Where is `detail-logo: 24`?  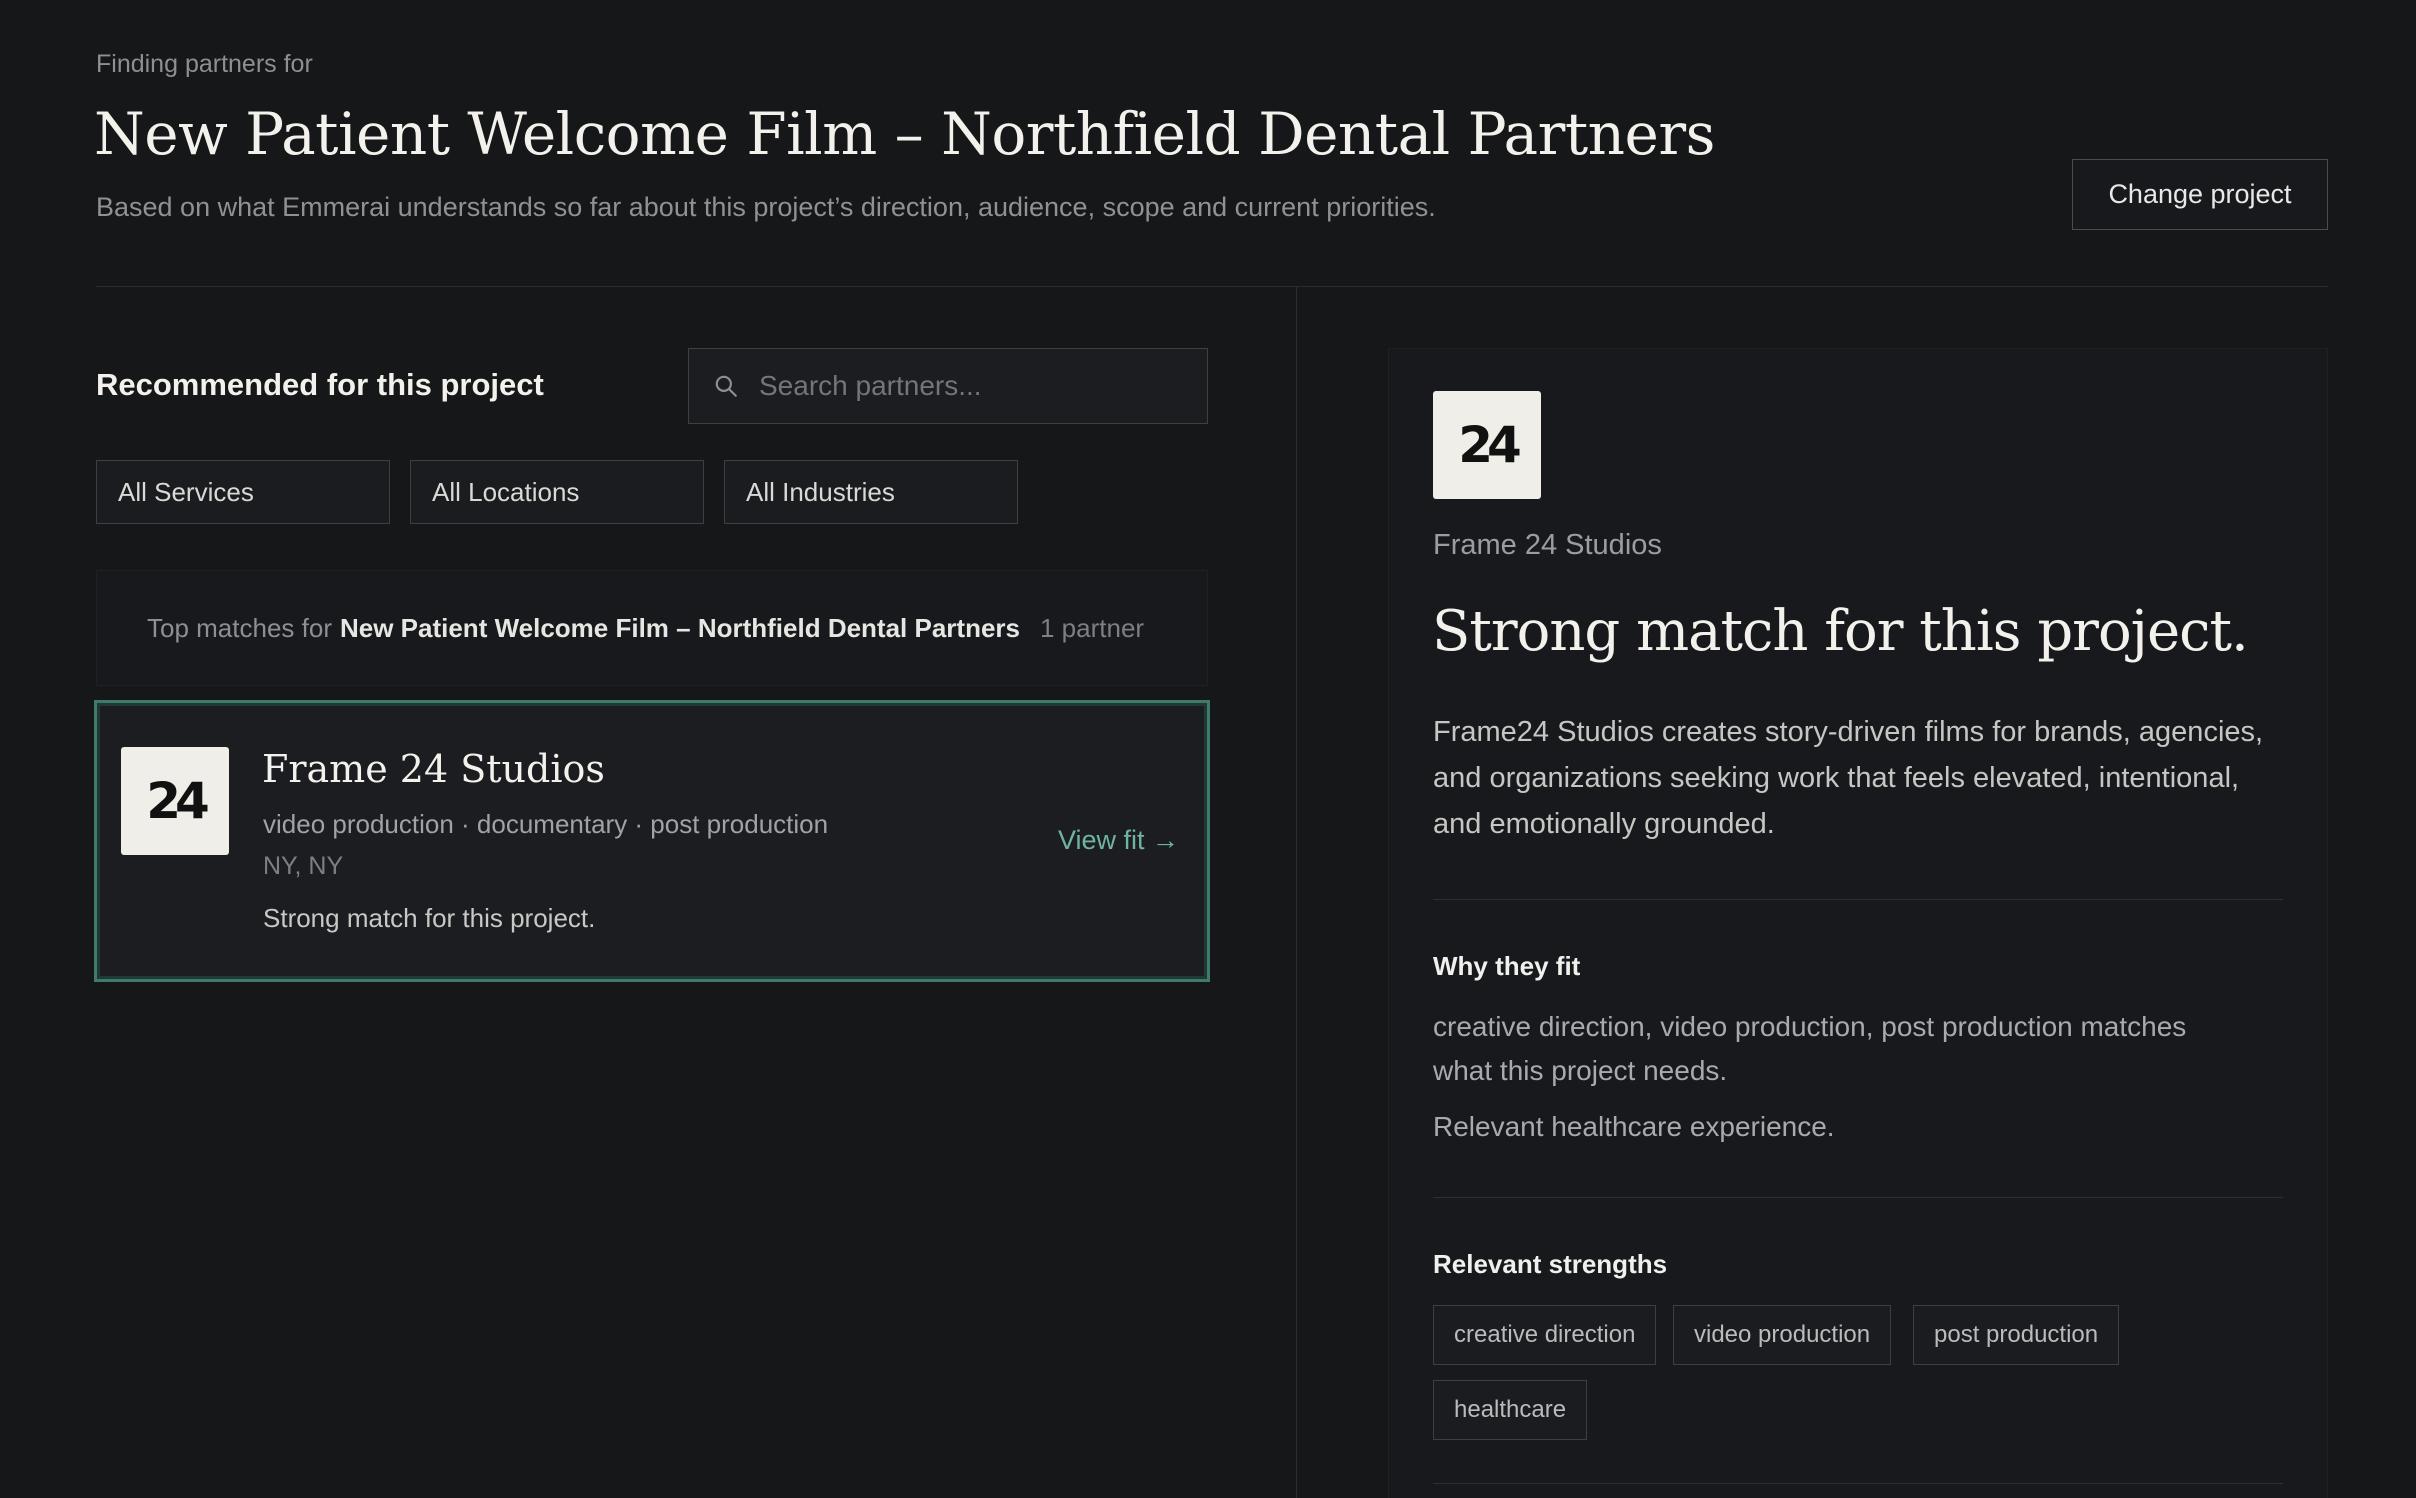
detail-logo: 24 is located at coordinates (1487, 445).